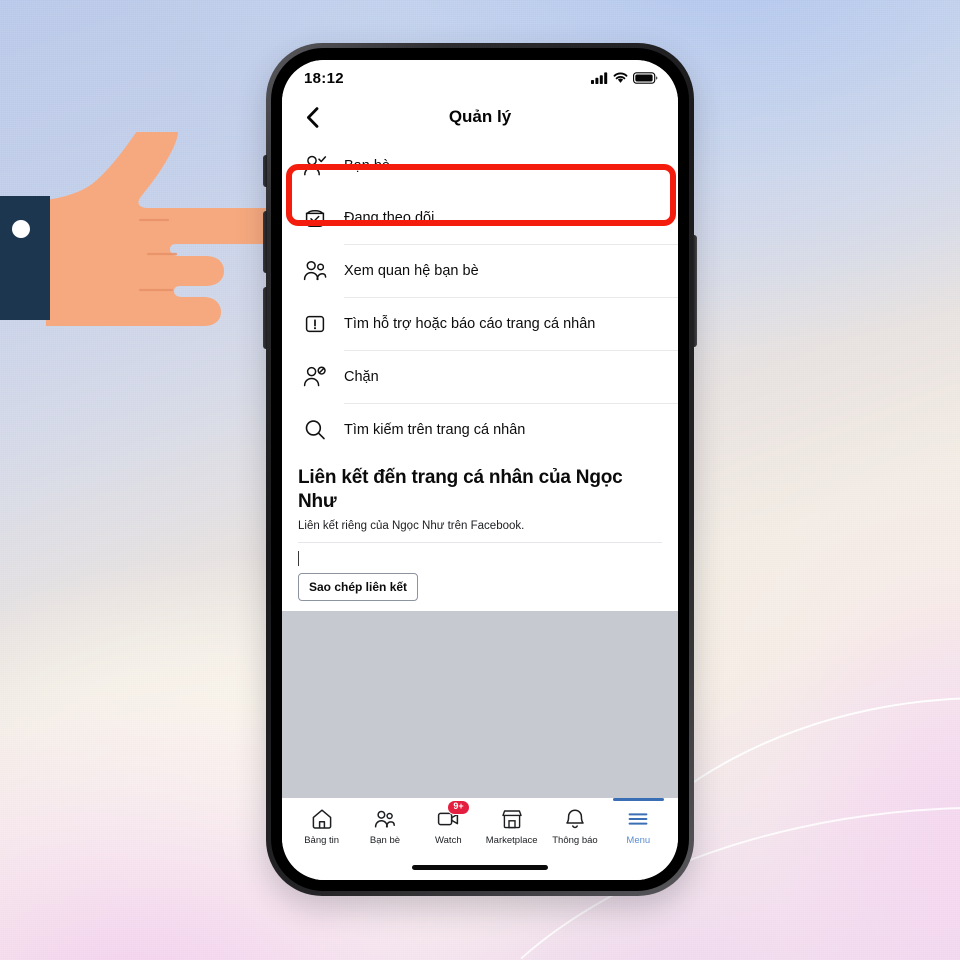  I want to click on status-time: 18:12, so click(324, 78).